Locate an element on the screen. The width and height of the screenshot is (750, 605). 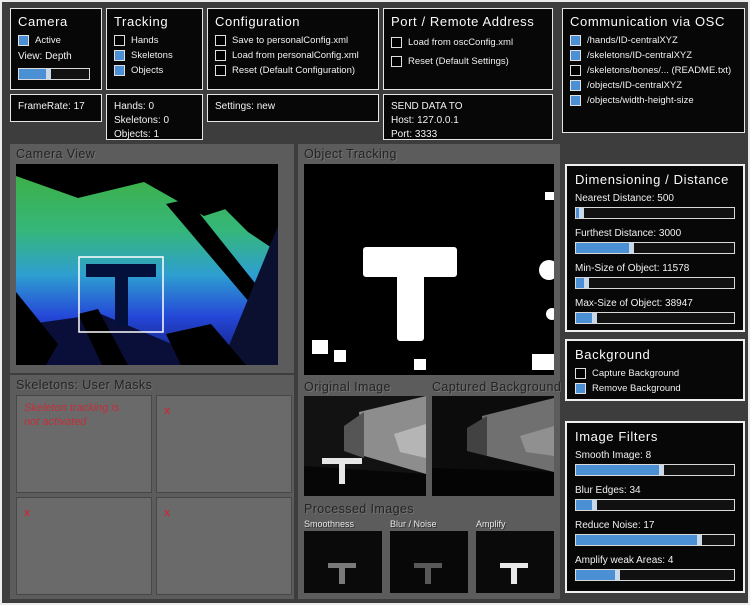
depth-image is located at coordinates (152, 264).